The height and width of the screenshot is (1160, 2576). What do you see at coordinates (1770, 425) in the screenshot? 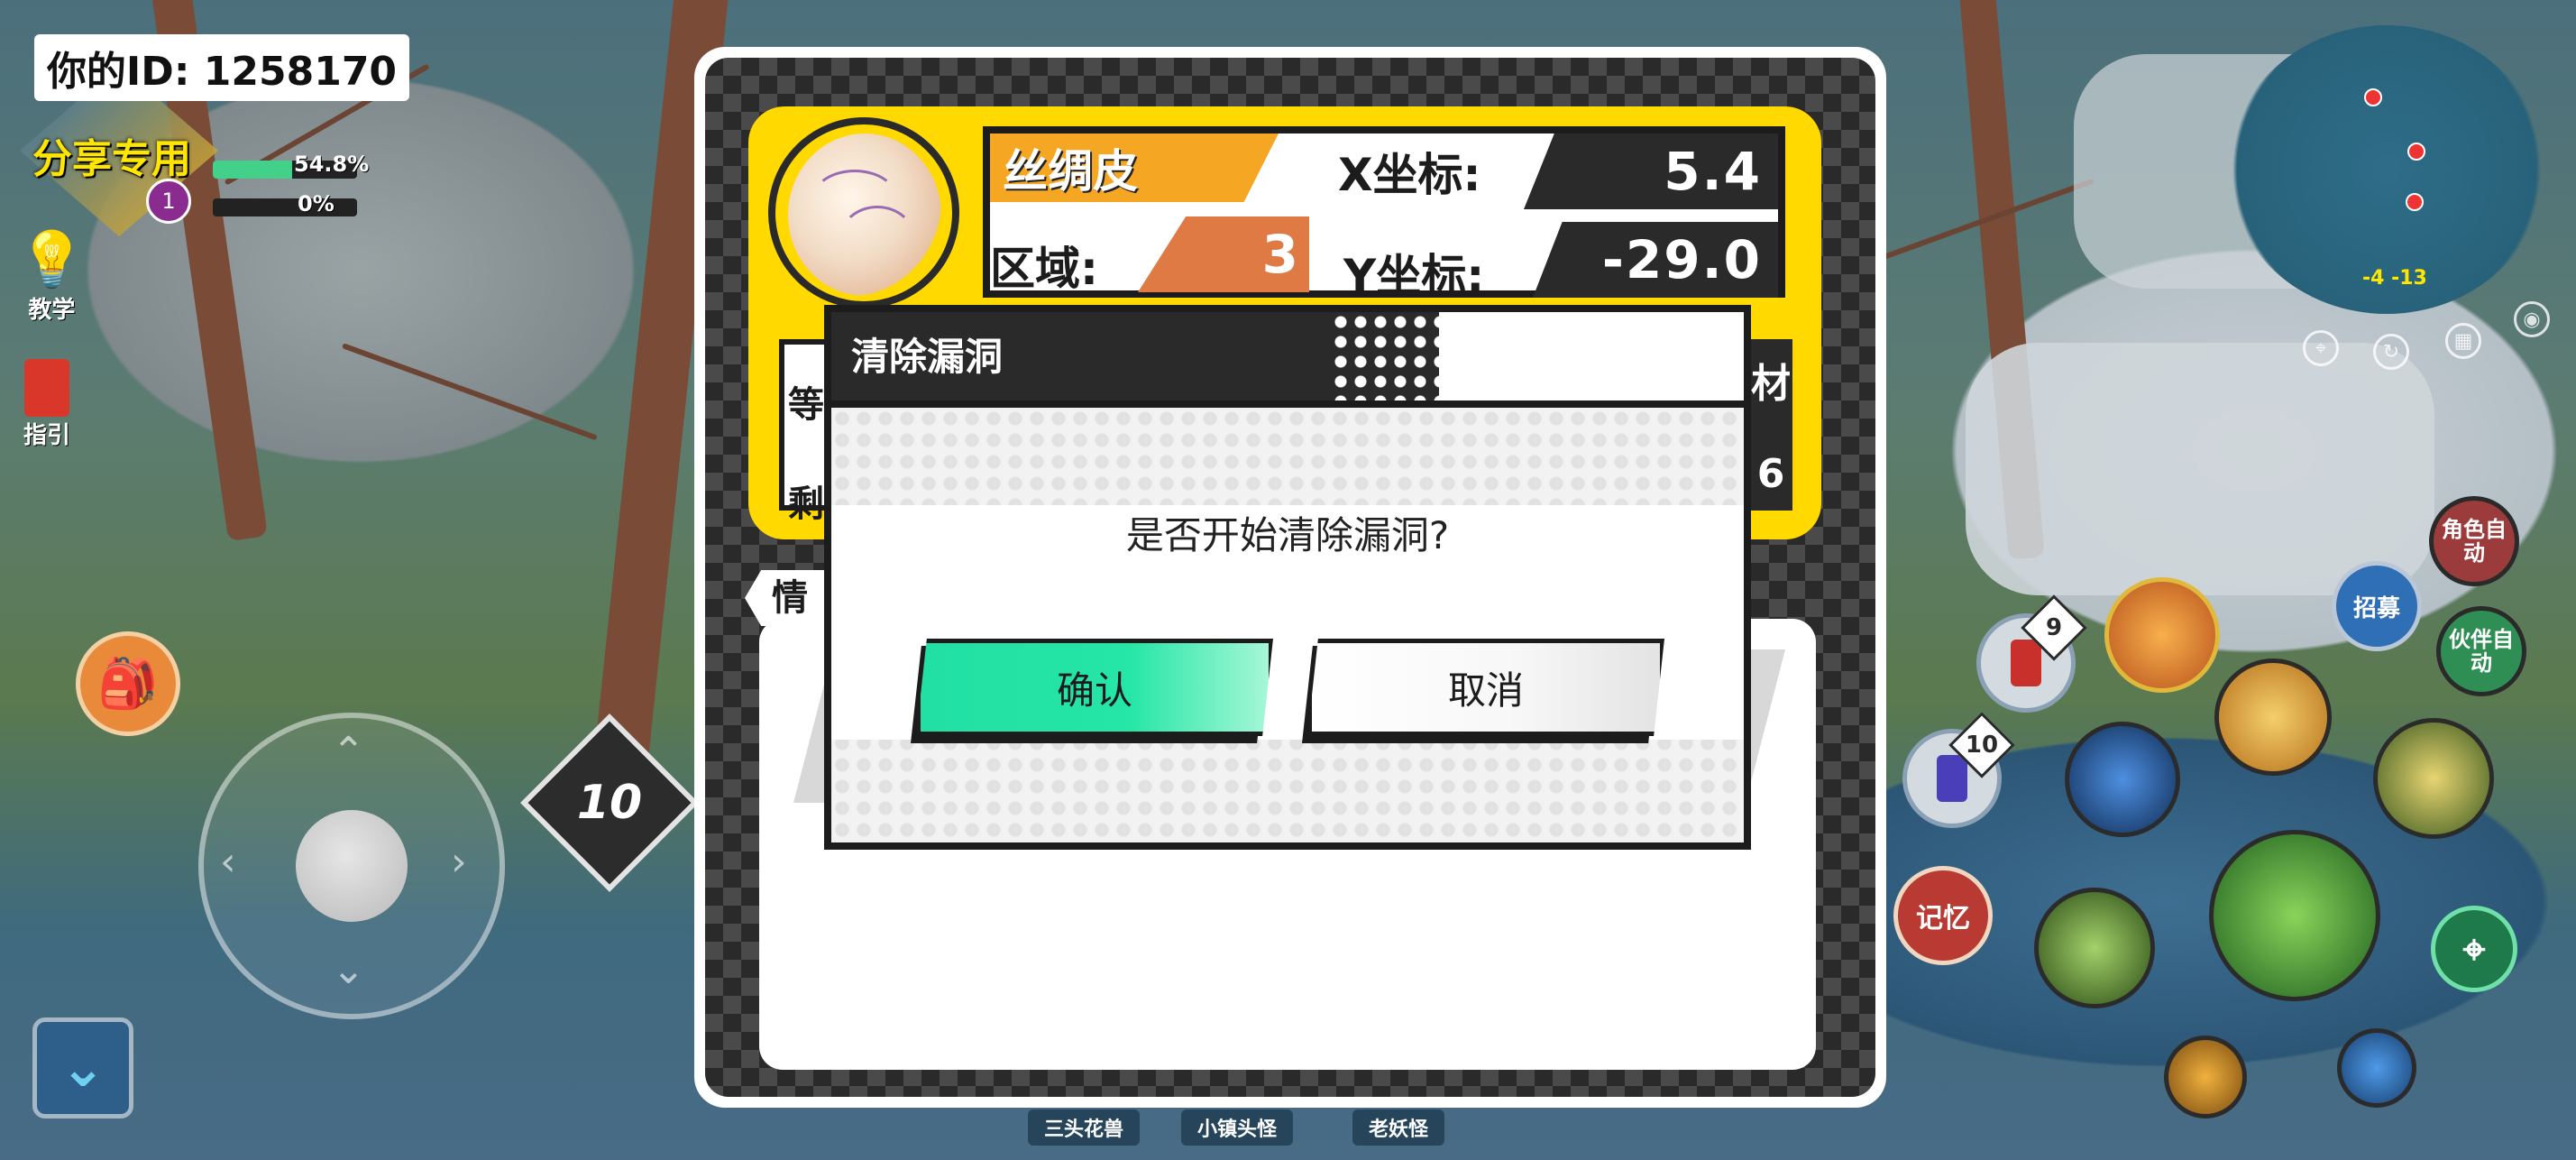
I see `stats-row-right: 材 6` at bounding box center [1770, 425].